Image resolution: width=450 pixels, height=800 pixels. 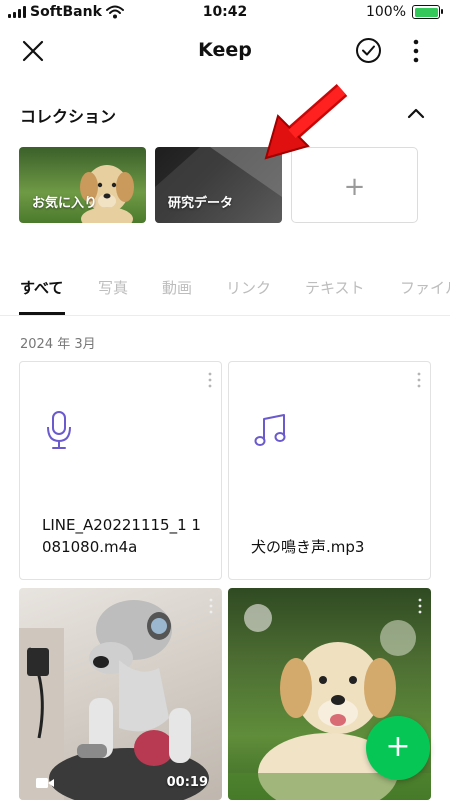 I want to click on tab-videos: 動画, so click(x=177, y=287).